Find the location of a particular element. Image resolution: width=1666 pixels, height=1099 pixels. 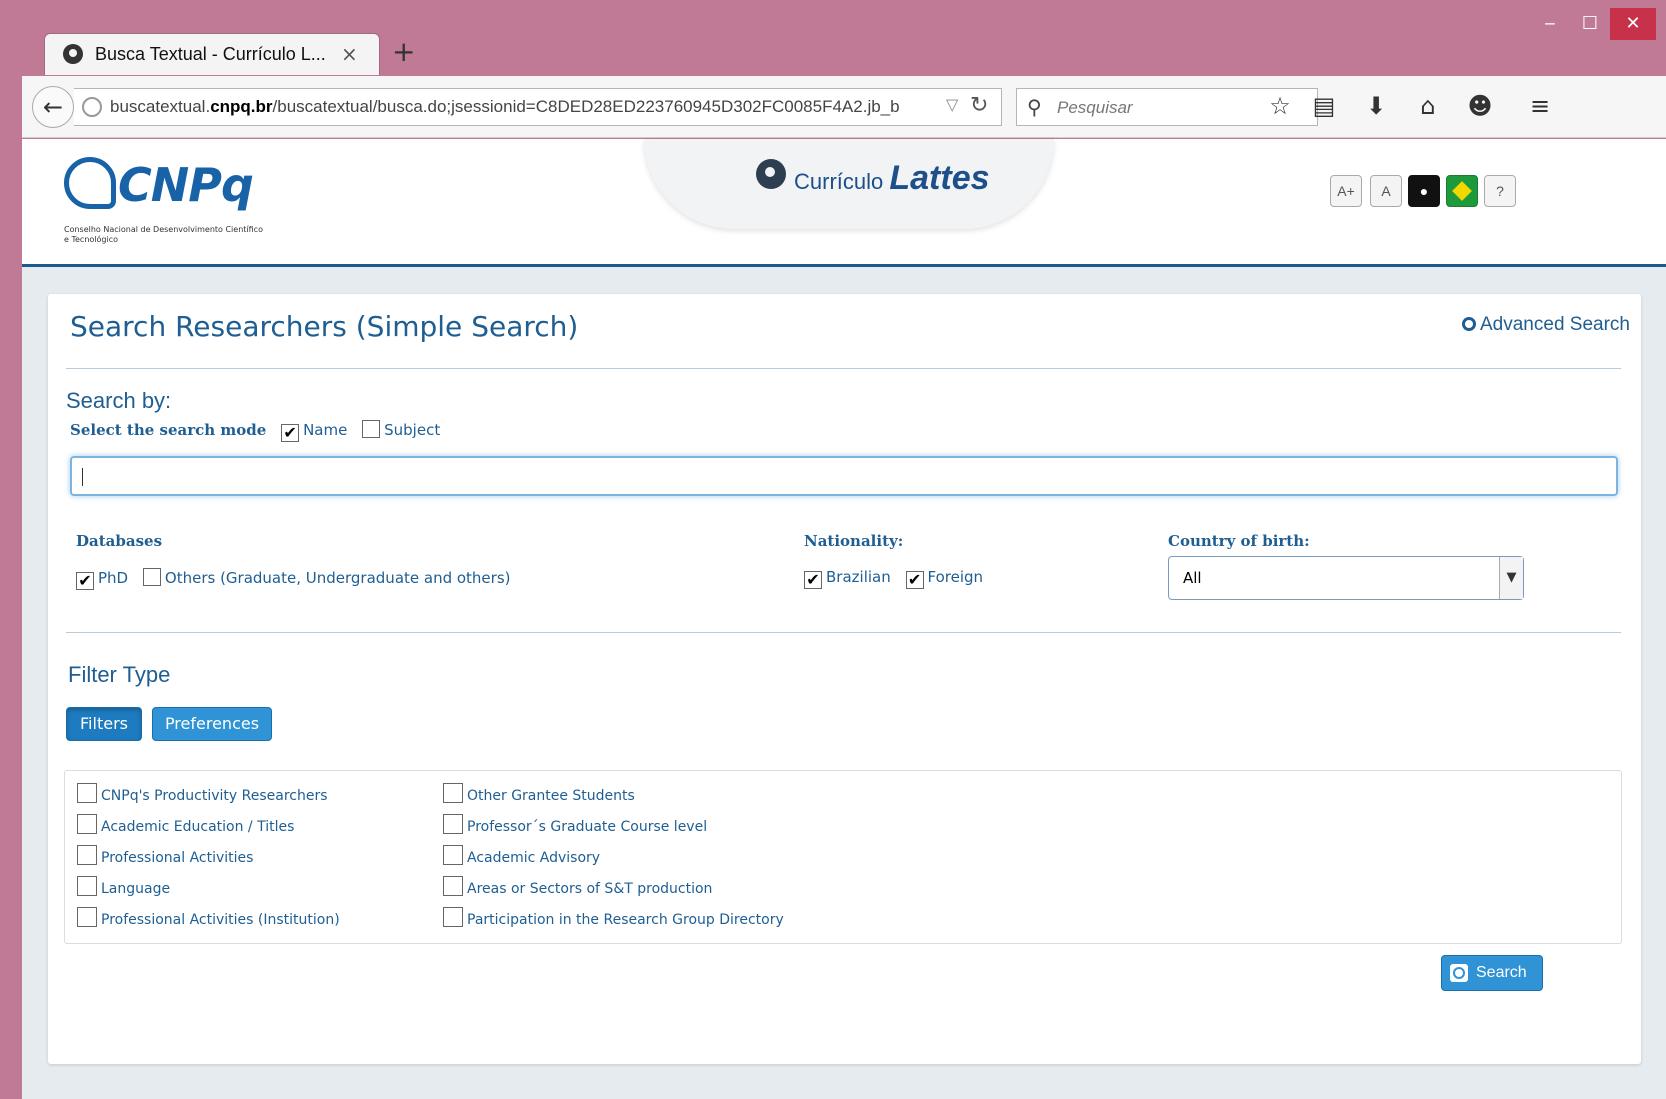

name-mode-checkbox: ✔ is located at coordinates (290, 433).